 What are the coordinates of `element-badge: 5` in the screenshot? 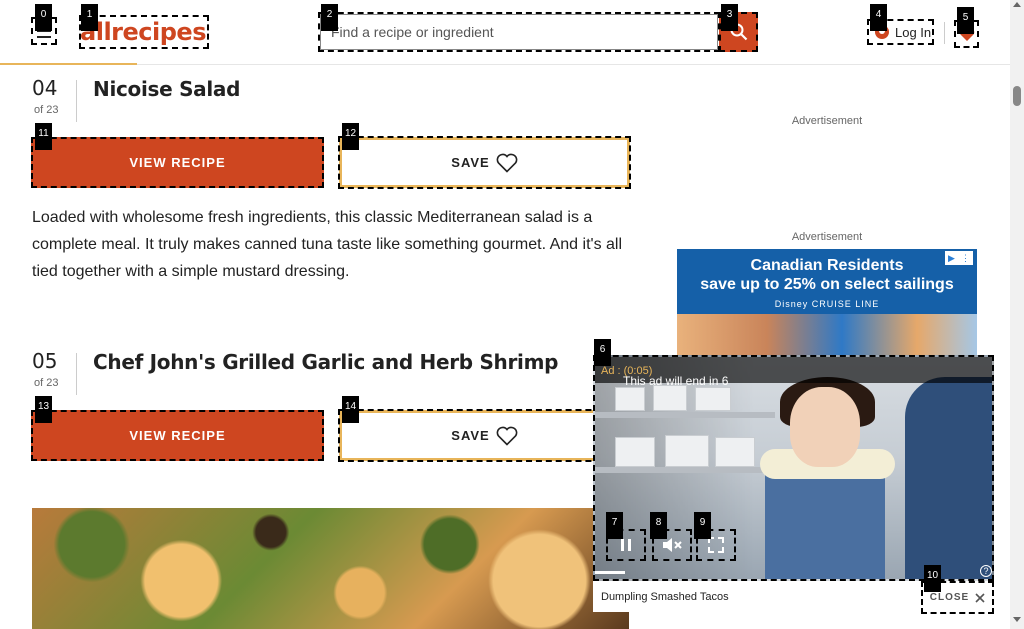 It's located at (965, 20).